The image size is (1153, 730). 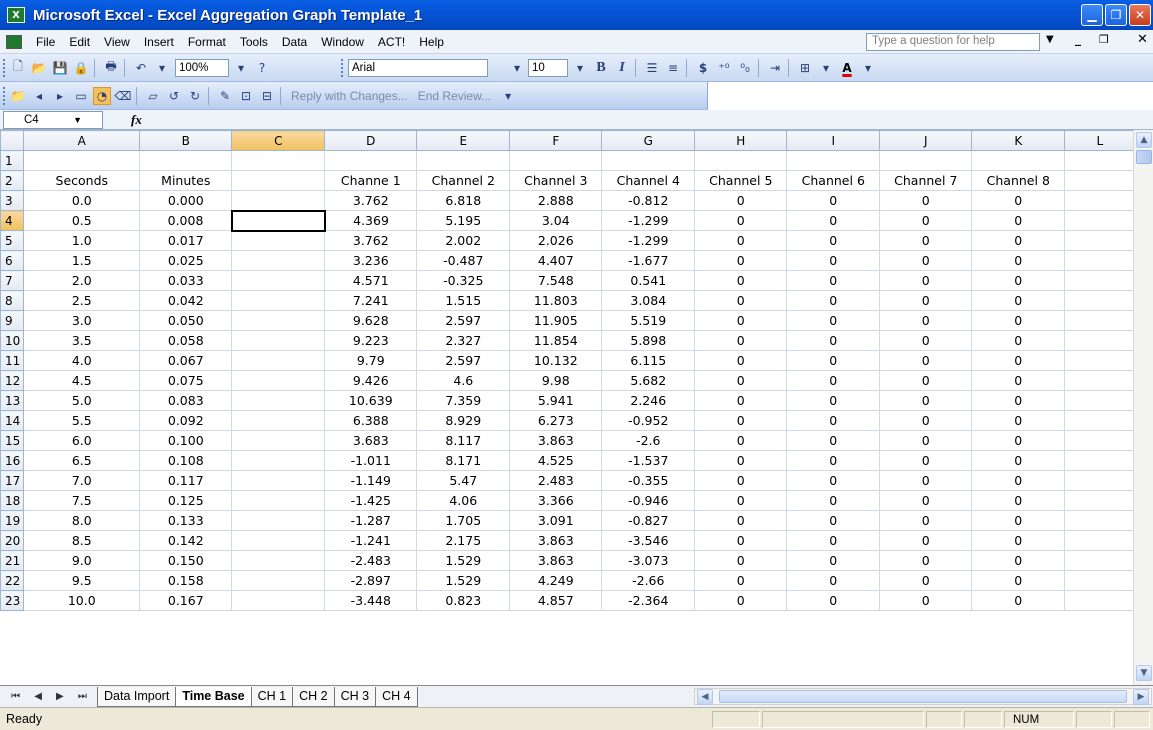 I want to click on cell: 4.6, so click(x=463, y=380).